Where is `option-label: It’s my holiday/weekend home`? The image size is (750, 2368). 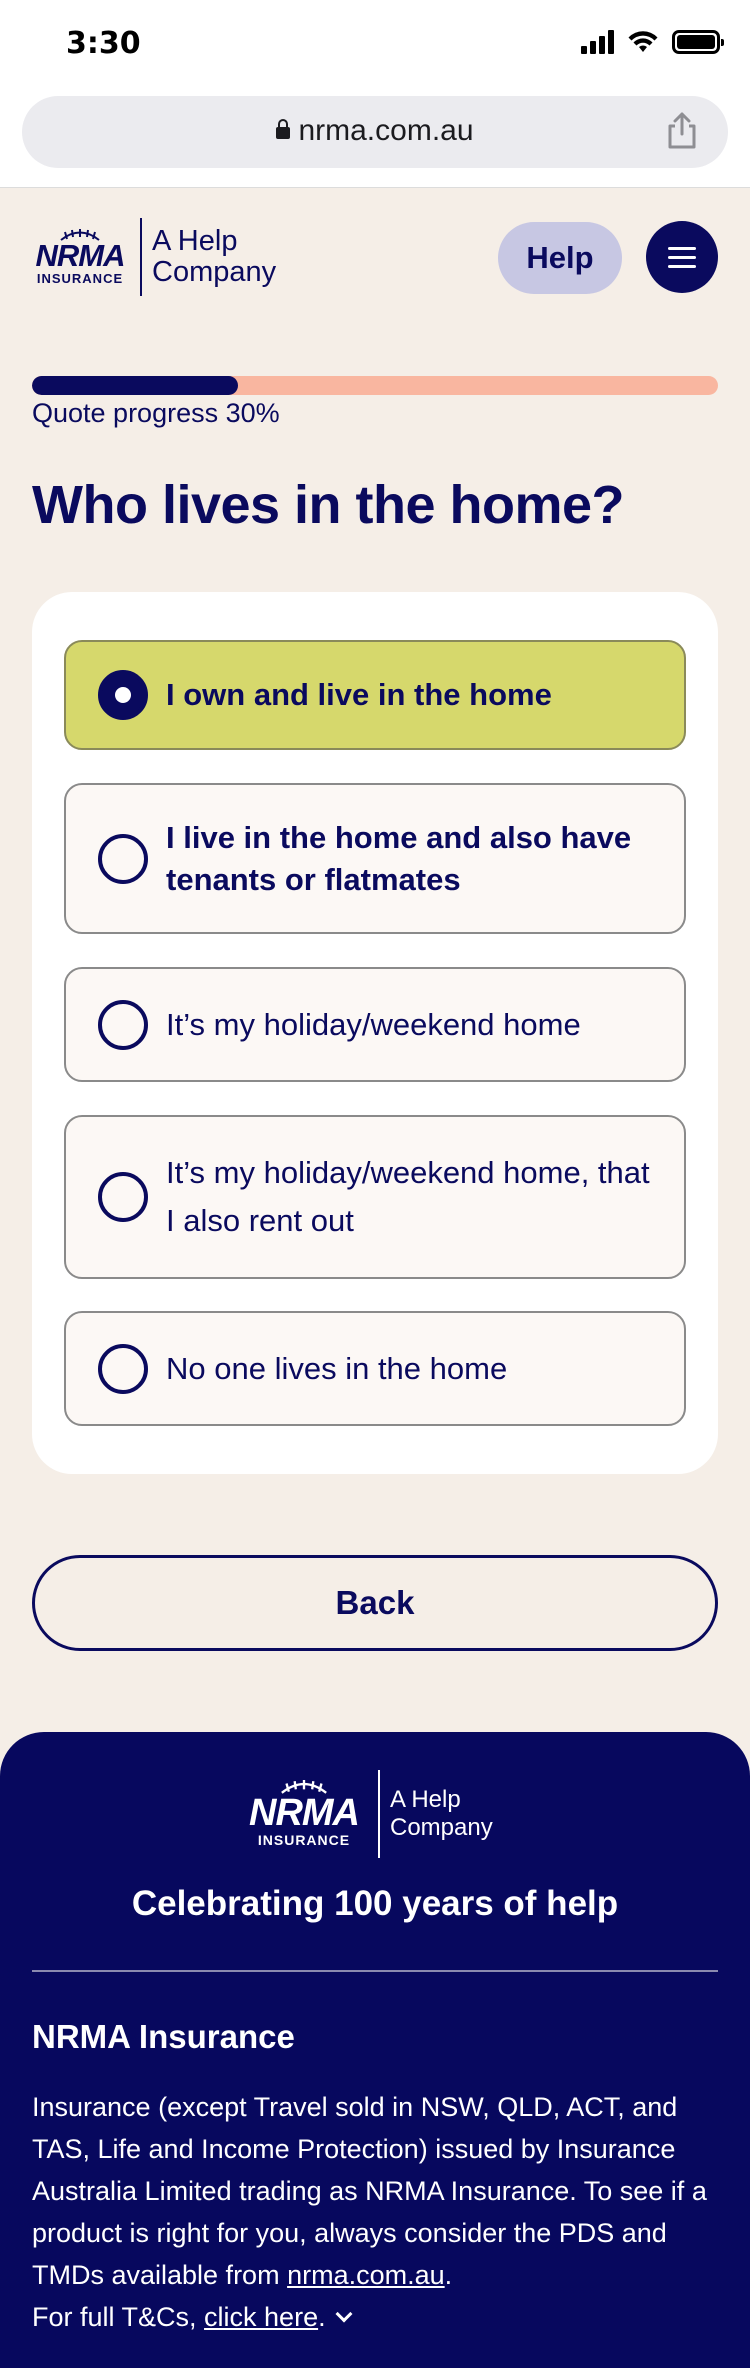
option-label: It’s my holiday/weekend home is located at coordinates (373, 1024).